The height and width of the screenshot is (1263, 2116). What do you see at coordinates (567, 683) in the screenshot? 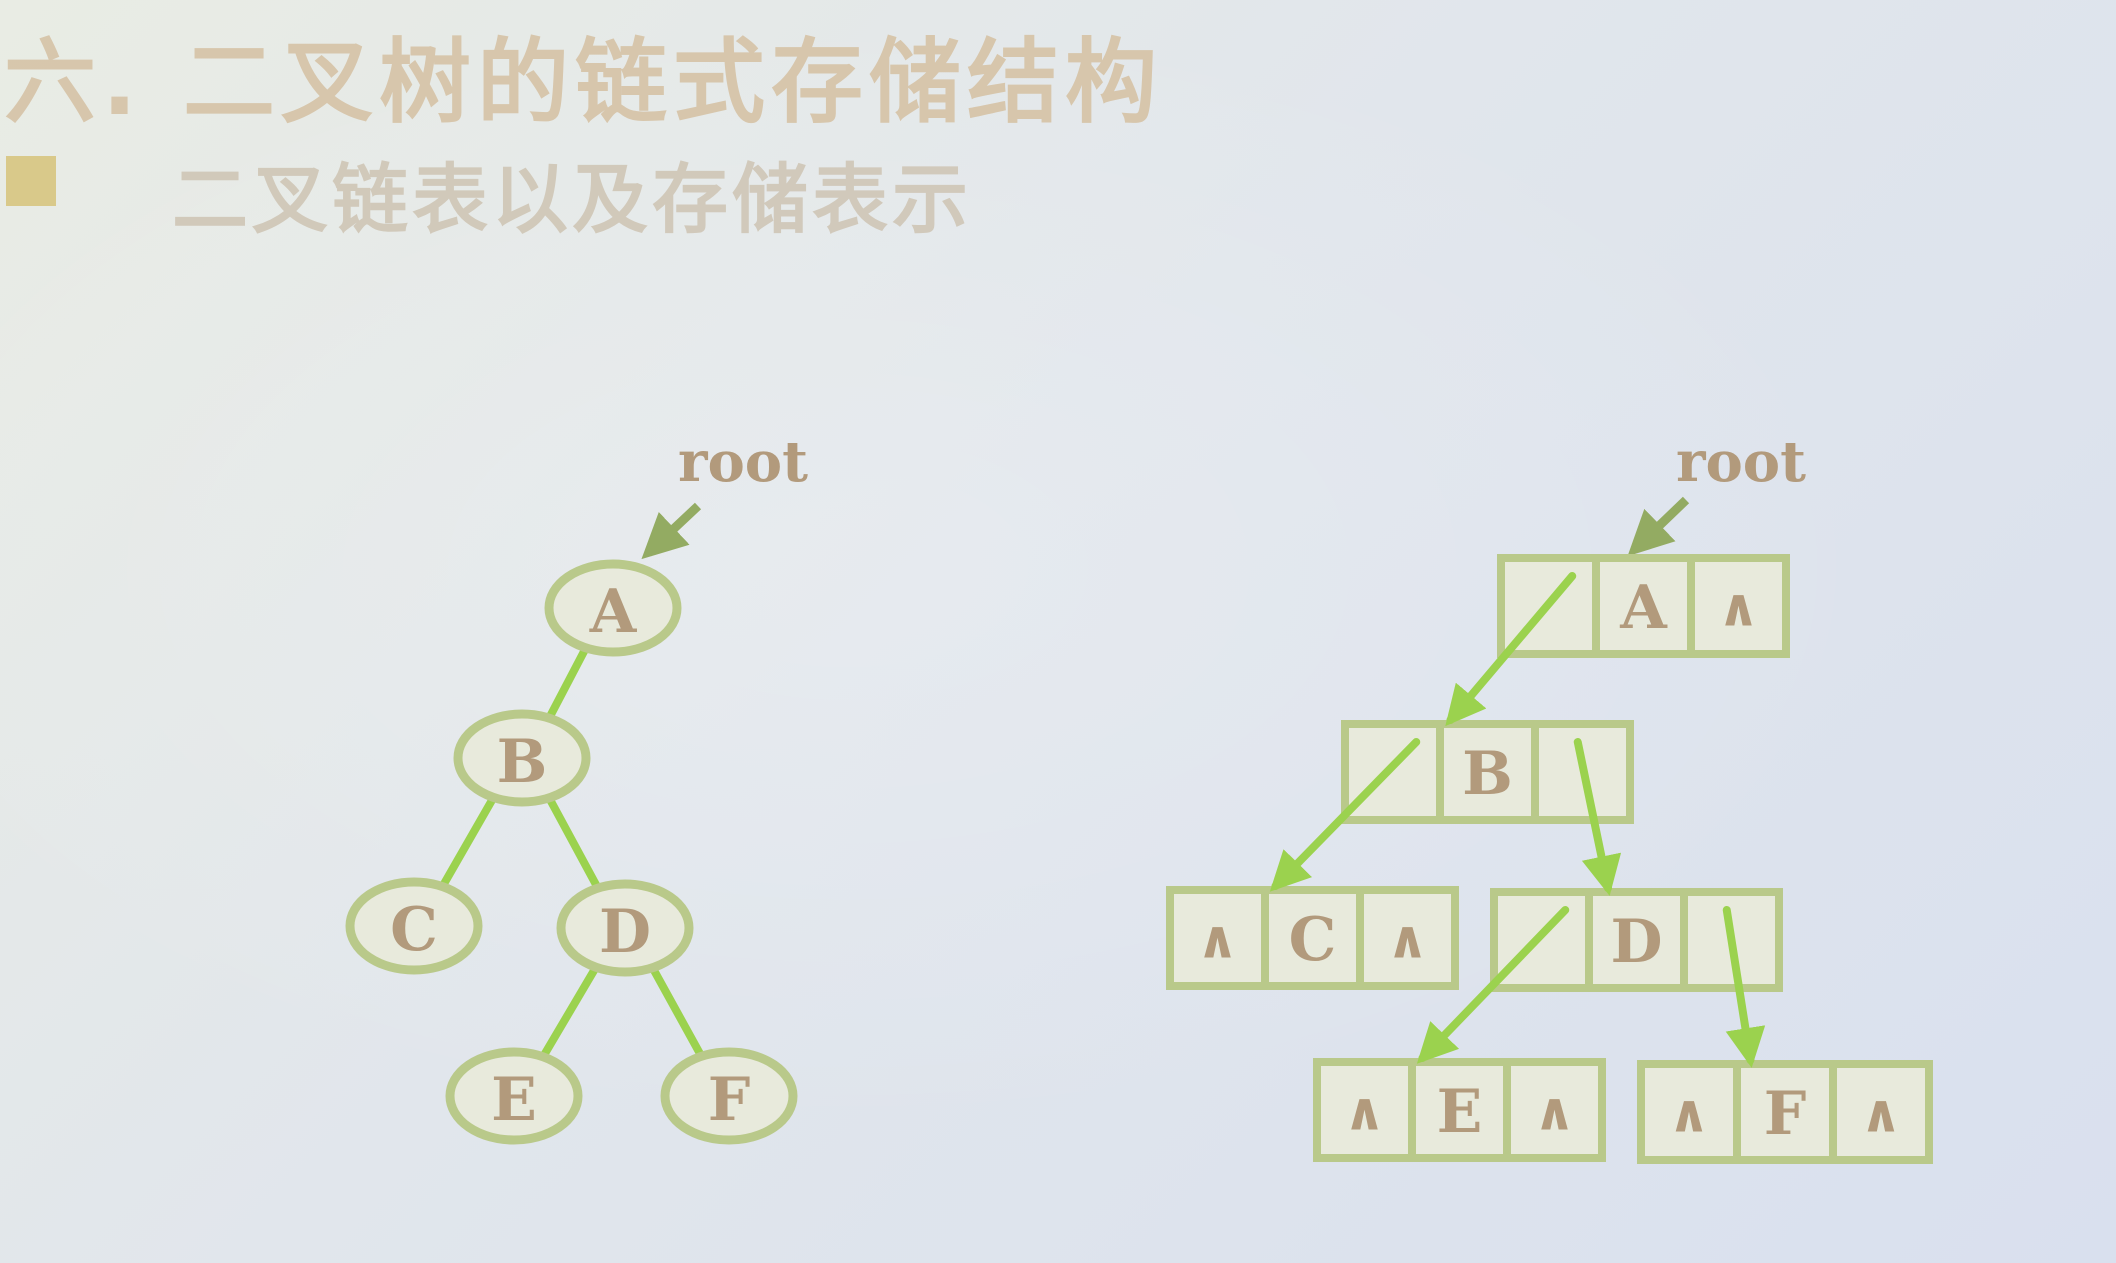
I see `tree-edge-A-B` at bounding box center [567, 683].